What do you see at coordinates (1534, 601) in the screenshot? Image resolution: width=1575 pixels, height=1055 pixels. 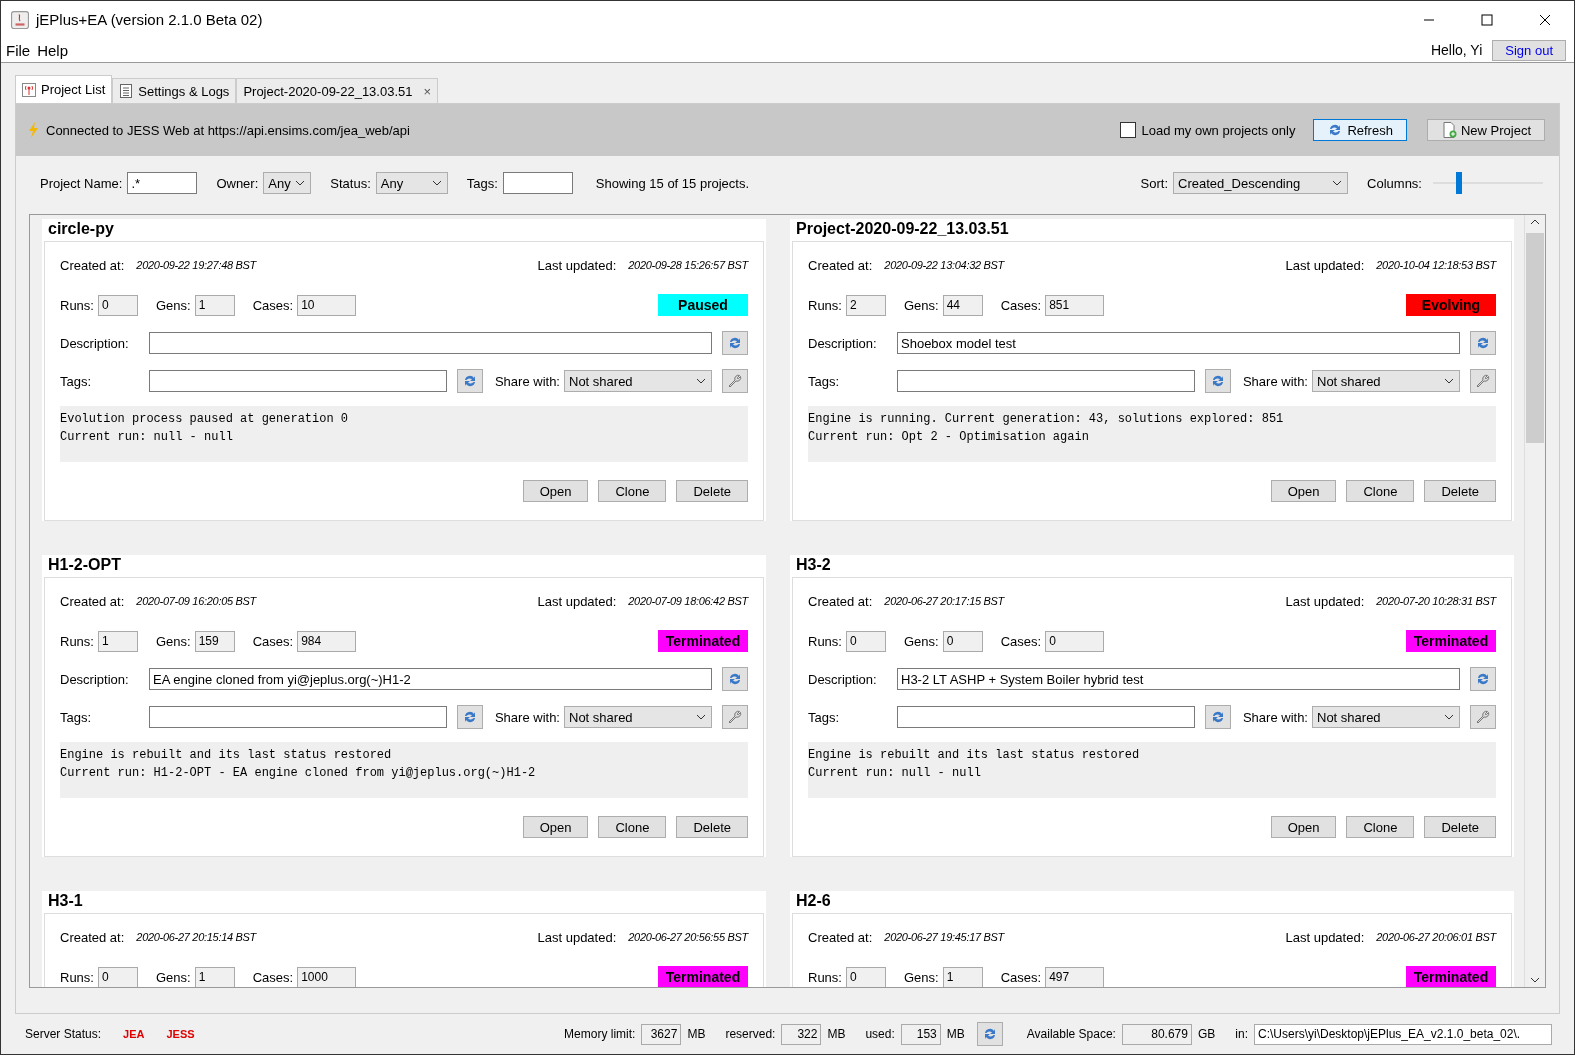 I see `scrollbar` at bounding box center [1534, 601].